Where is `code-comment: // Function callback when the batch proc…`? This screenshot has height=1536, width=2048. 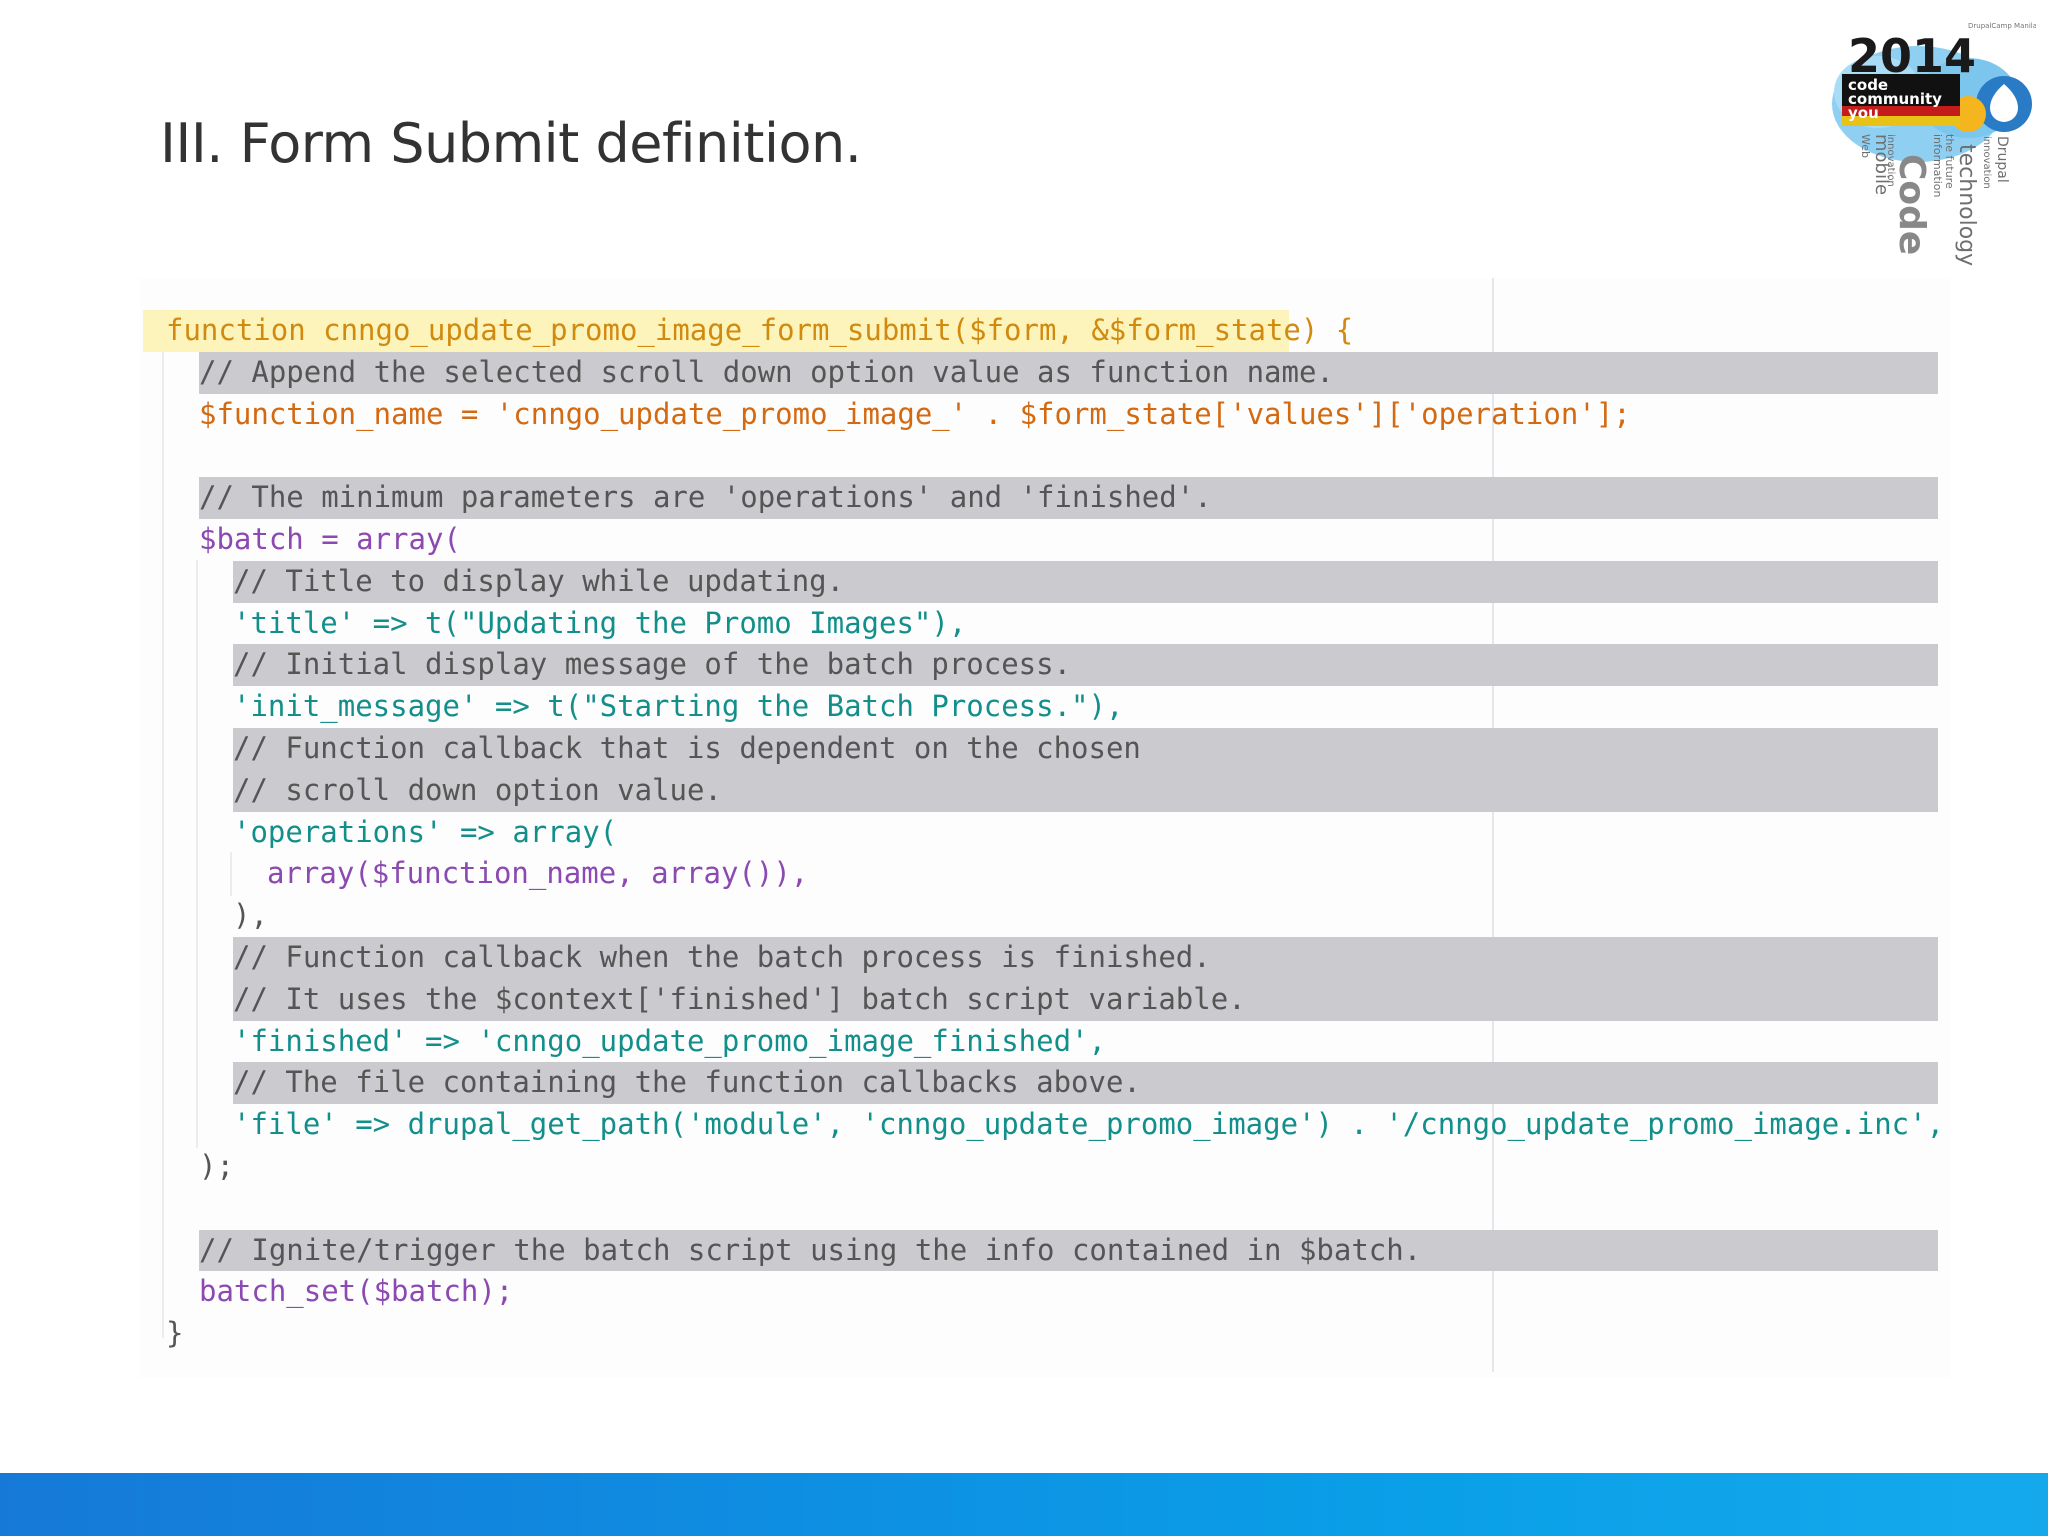
code-comment: // Function callback when the batch proc… is located at coordinates (722, 956).